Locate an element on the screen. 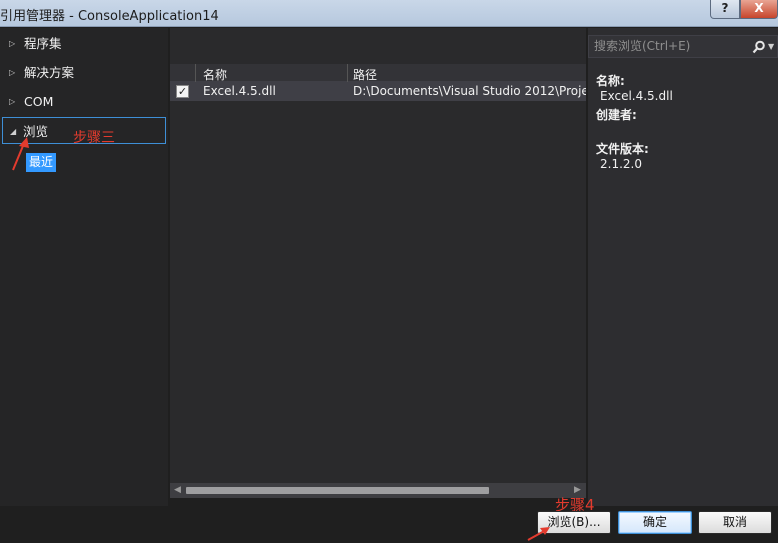 This screenshot has height=543, width=778. column-header-name: 名称 is located at coordinates (215, 74).